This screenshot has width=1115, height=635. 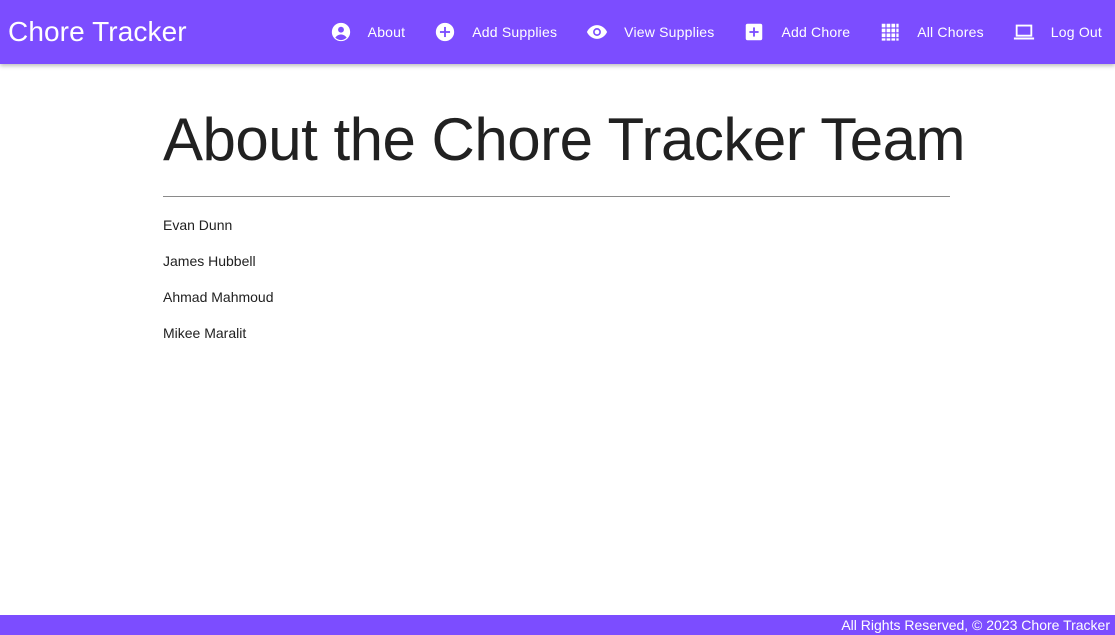 What do you see at coordinates (597, 32) in the screenshot?
I see `eye-icon` at bounding box center [597, 32].